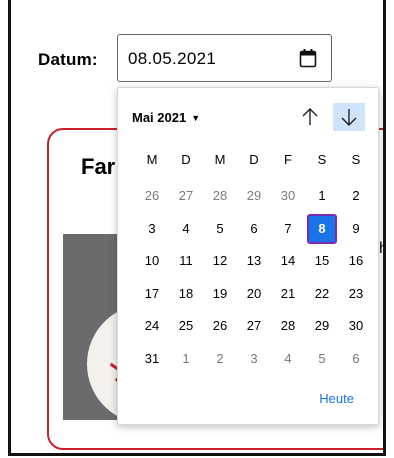 The width and height of the screenshot is (394, 458). Describe the element at coordinates (68, 59) in the screenshot. I see `date-label: Datum:` at that location.